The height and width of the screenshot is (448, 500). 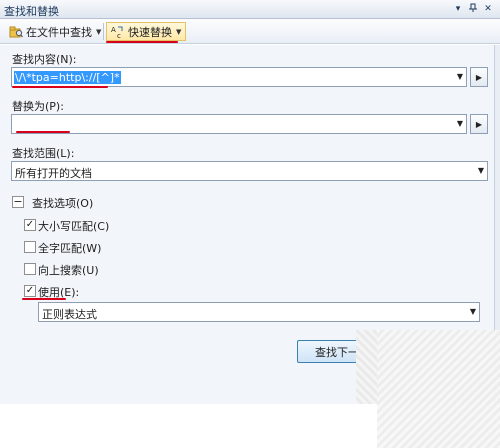 What do you see at coordinates (53, 173) in the screenshot?
I see `scope-value: 所有打开的文档` at bounding box center [53, 173].